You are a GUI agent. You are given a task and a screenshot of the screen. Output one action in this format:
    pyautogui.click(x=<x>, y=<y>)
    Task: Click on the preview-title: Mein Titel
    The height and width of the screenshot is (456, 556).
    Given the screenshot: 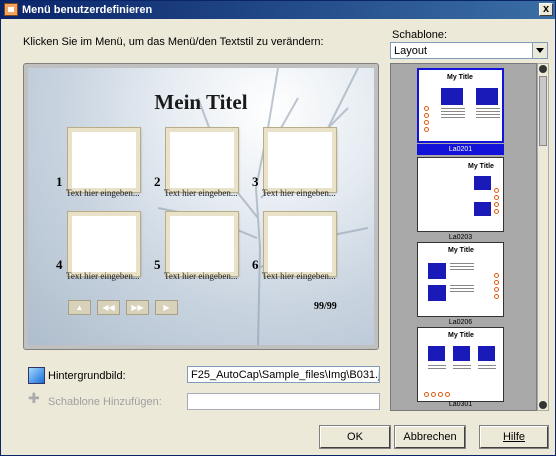 What is the action you would take?
    pyautogui.click(x=201, y=102)
    